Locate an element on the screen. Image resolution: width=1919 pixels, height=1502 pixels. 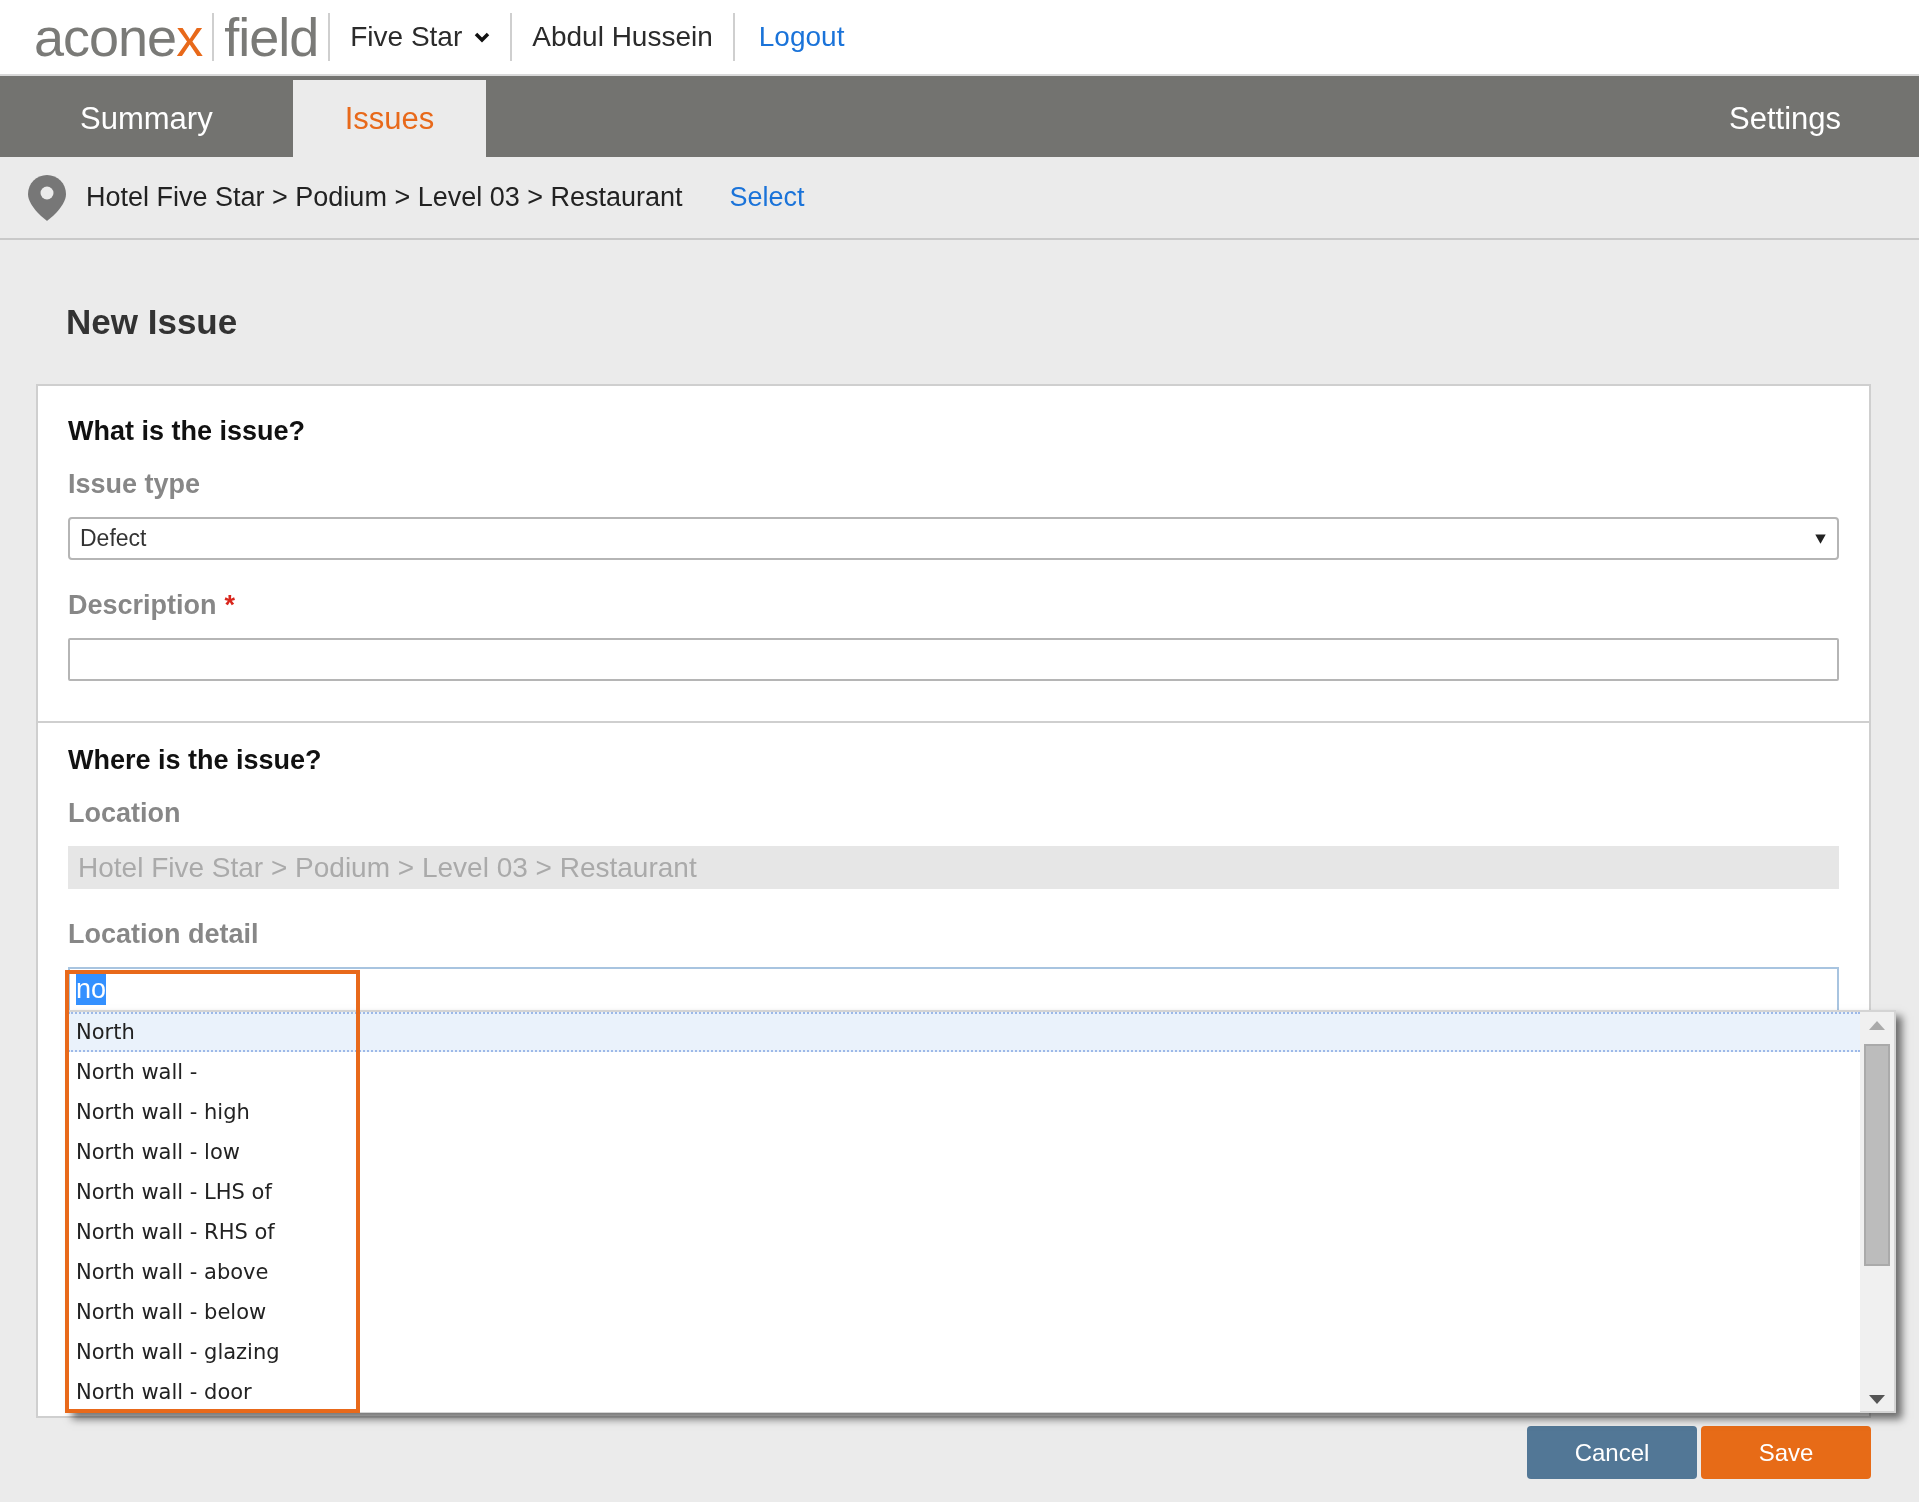
section-heading: Where is the issue? is located at coordinates (195, 760).